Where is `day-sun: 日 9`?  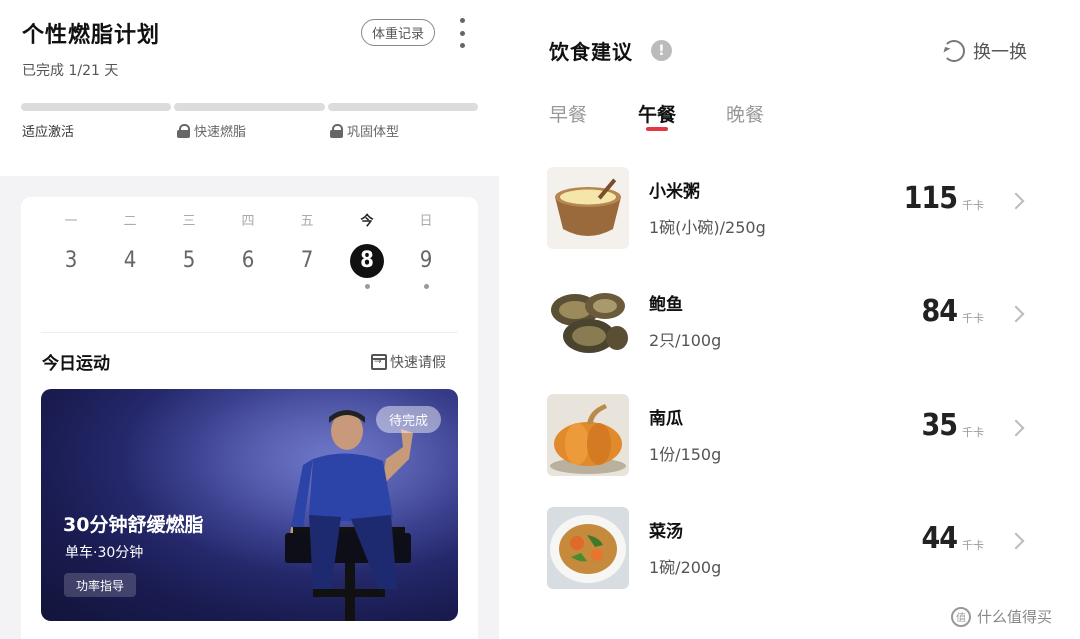 day-sun: 日 9 is located at coordinates (426, 250).